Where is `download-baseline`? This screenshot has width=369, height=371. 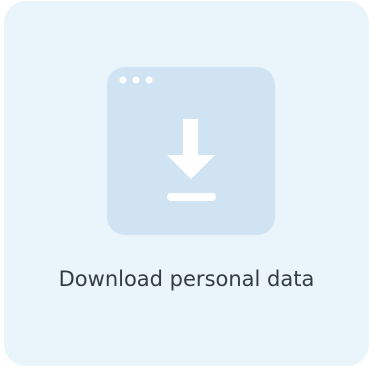 download-baseline is located at coordinates (191, 197).